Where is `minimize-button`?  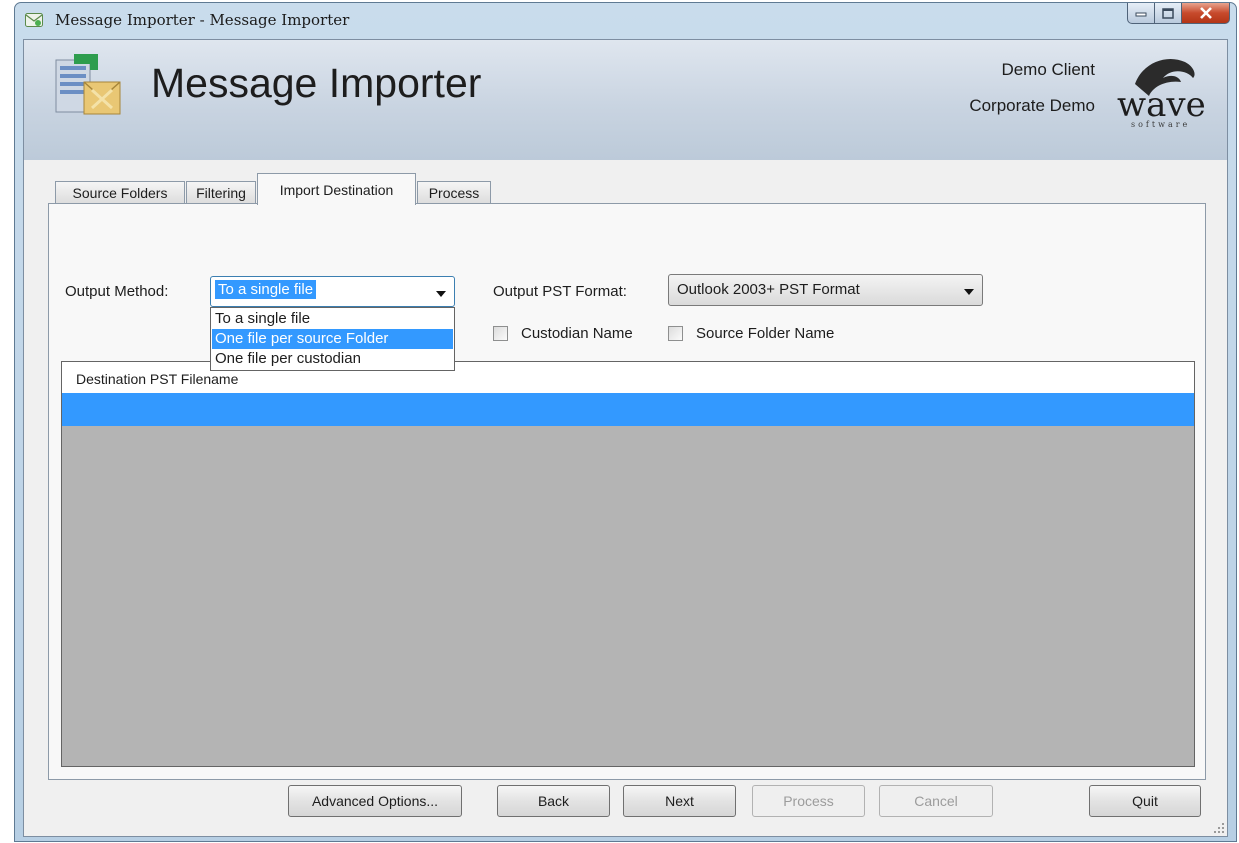
minimize-button is located at coordinates (1141, 13).